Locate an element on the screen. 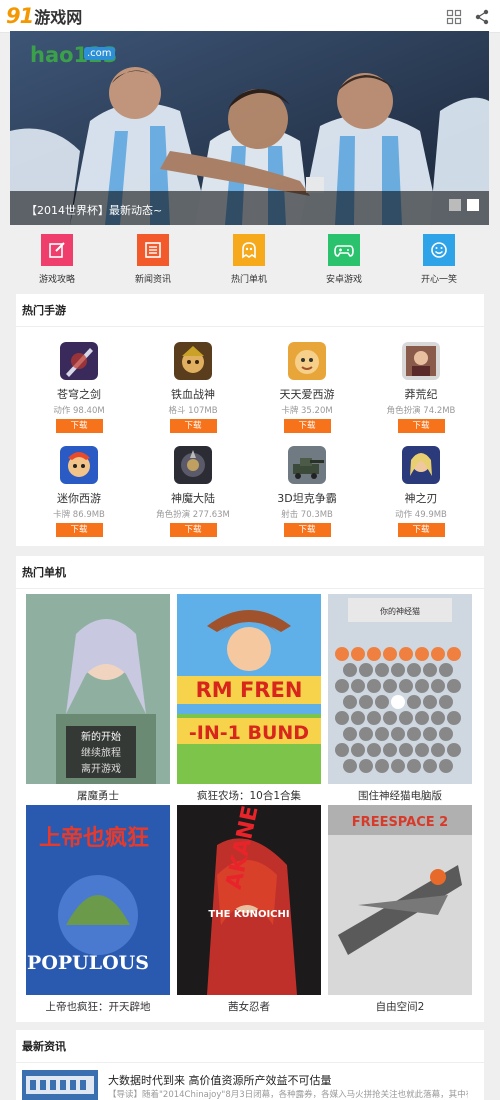  nav-label: 游戏攻略 is located at coordinates (56, 280).